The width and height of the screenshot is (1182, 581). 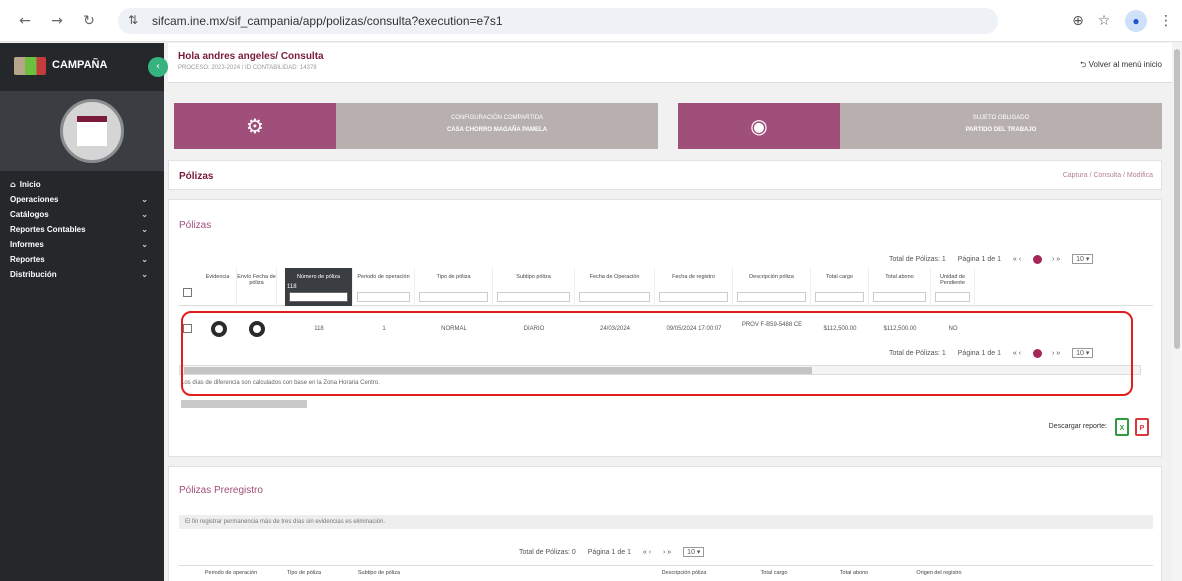 I want to click on sidebar-item-label: Informes, so click(x=27, y=244).